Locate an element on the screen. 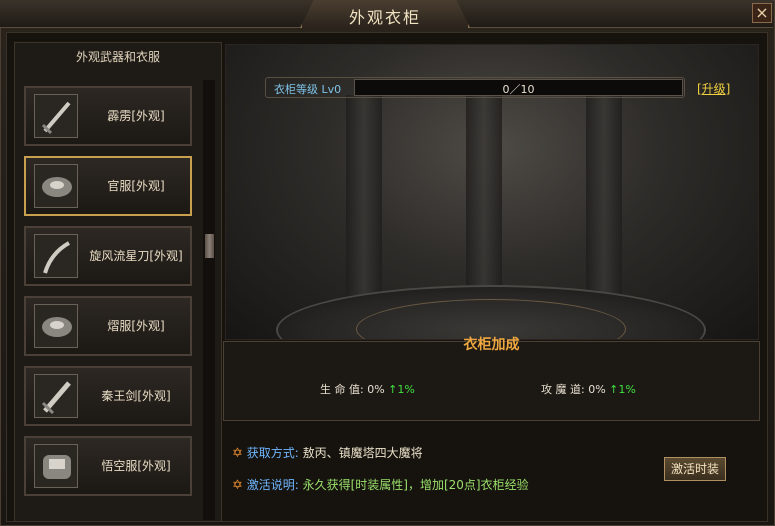 The height and width of the screenshot is (526, 775). list-item: 霹雳[外观] is located at coordinates (108, 116).